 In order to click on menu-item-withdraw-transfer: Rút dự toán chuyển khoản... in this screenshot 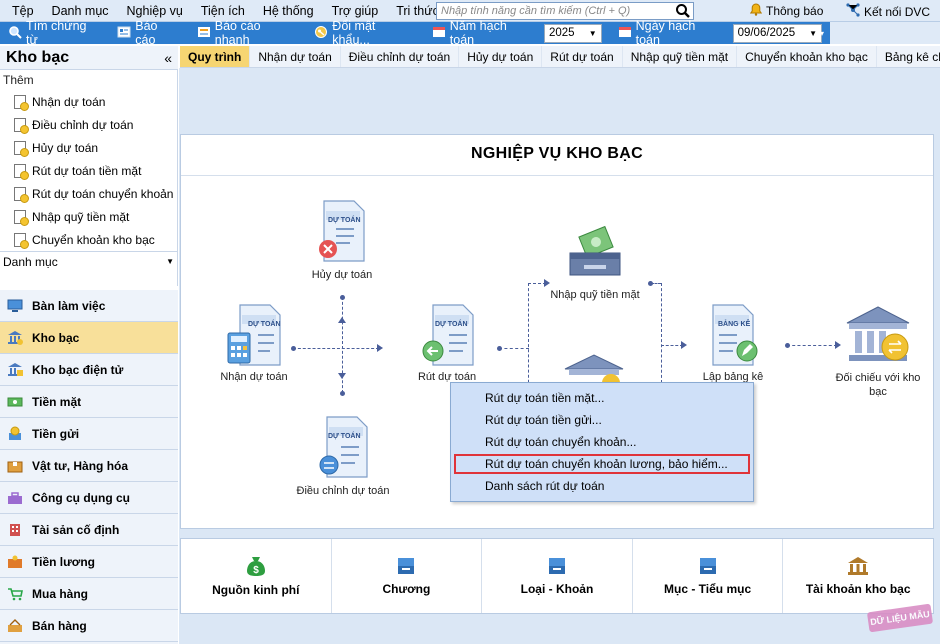, I will do `click(602, 442)`.